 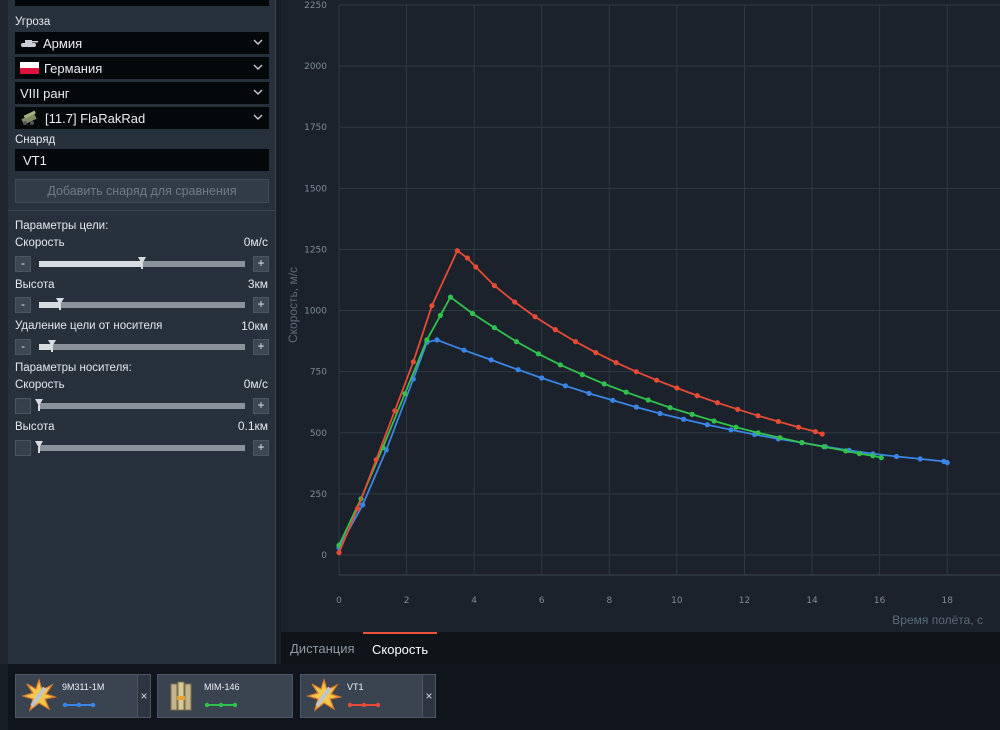 I want to click on series-line-swatch, so click(x=79, y=705).